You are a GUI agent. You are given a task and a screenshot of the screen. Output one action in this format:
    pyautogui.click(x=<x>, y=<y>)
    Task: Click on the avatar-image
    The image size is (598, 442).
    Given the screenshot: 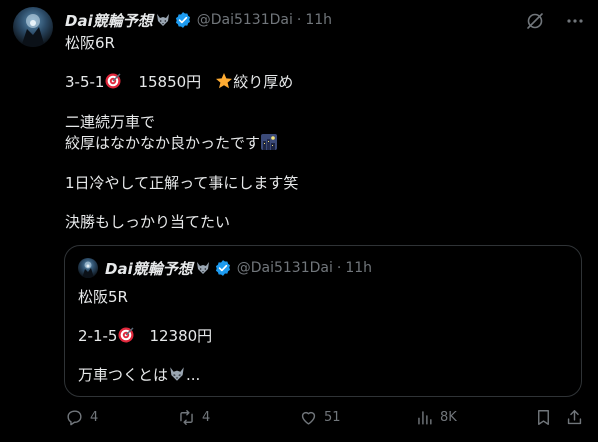 What is the action you would take?
    pyautogui.click(x=33, y=30)
    